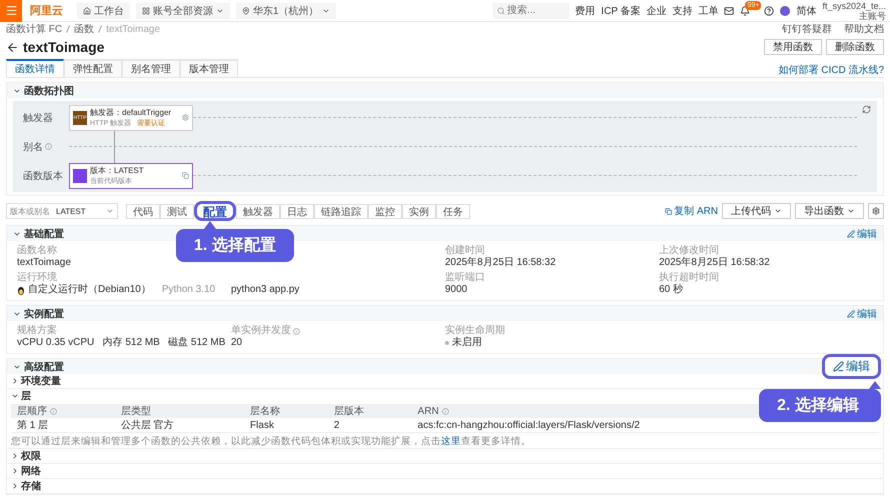 The image size is (890, 500). What do you see at coordinates (261, 331) in the screenshot?
I see `field-label: 单实例并发度` at bounding box center [261, 331].